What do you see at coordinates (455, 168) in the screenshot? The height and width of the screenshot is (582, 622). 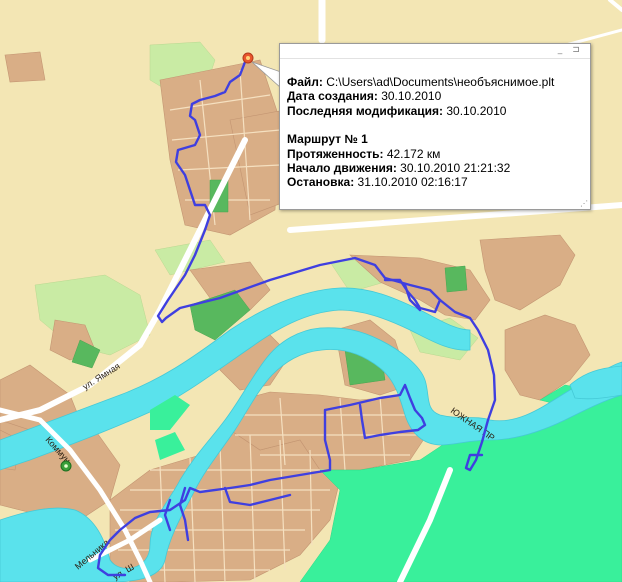 I see `start-value: 30.10.2010 21:21:32` at bounding box center [455, 168].